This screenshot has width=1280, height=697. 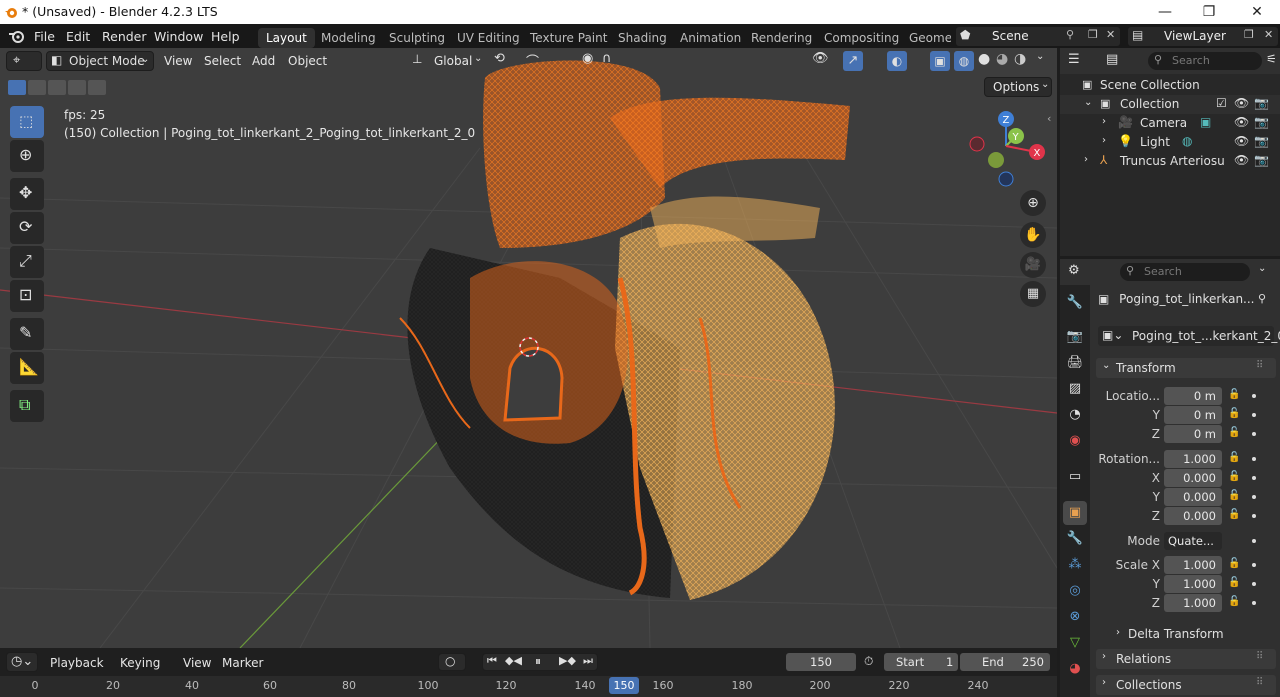 What do you see at coordinates (1186, 659) in the screenshot?
I see `relations-panel-header: › Relations ⠿` at bounding box center [1186, 659].